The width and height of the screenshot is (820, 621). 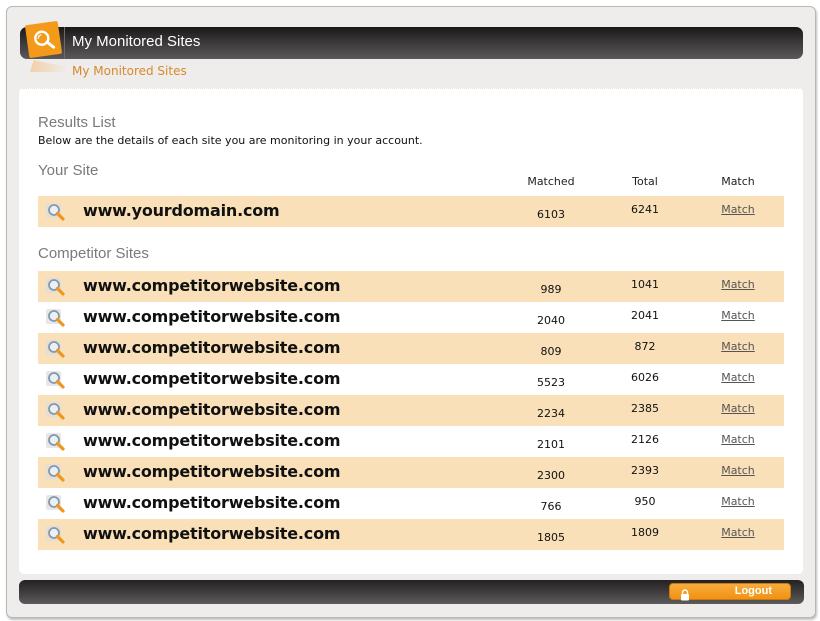 What do you see at coordinates (43, 39) in the screenshot?
I see `magnifier-icon` at bounding box center [43, 39].